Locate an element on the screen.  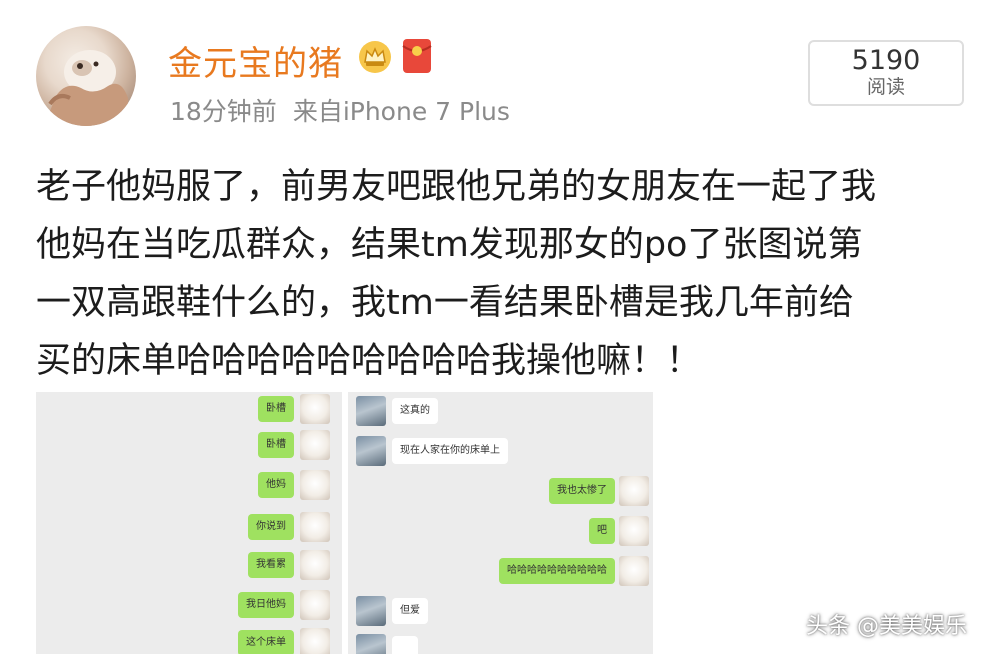
chat-message: 但爱 is located at coordinates (500, 611).